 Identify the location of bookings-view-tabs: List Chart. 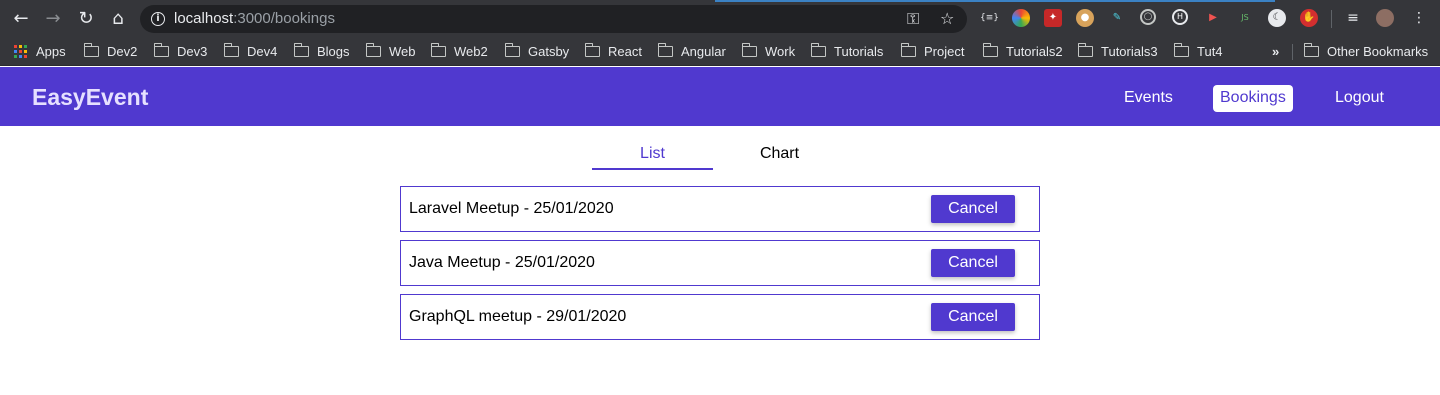
(720, 157).